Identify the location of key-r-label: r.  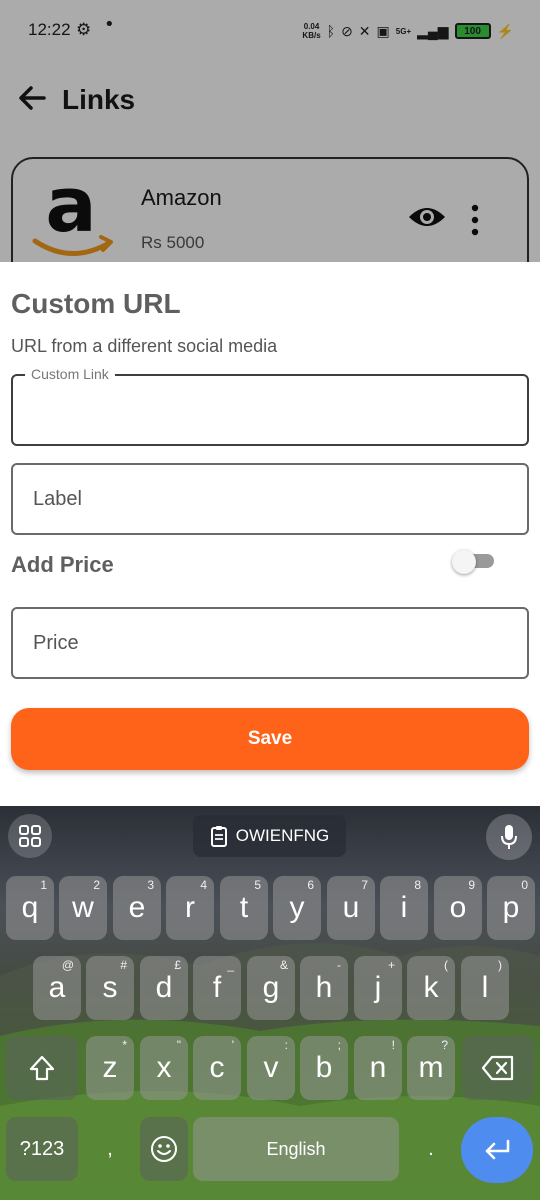
(190, 907).